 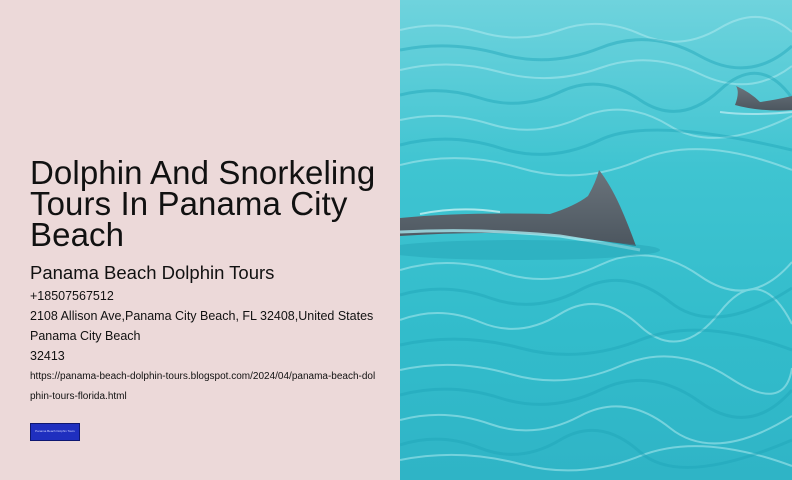 What do you see at coordinates (55, 432) in the screenshot?
I see `business-link-button: Panama Beach Dolphin Tours` at bounding box center [55, 432].